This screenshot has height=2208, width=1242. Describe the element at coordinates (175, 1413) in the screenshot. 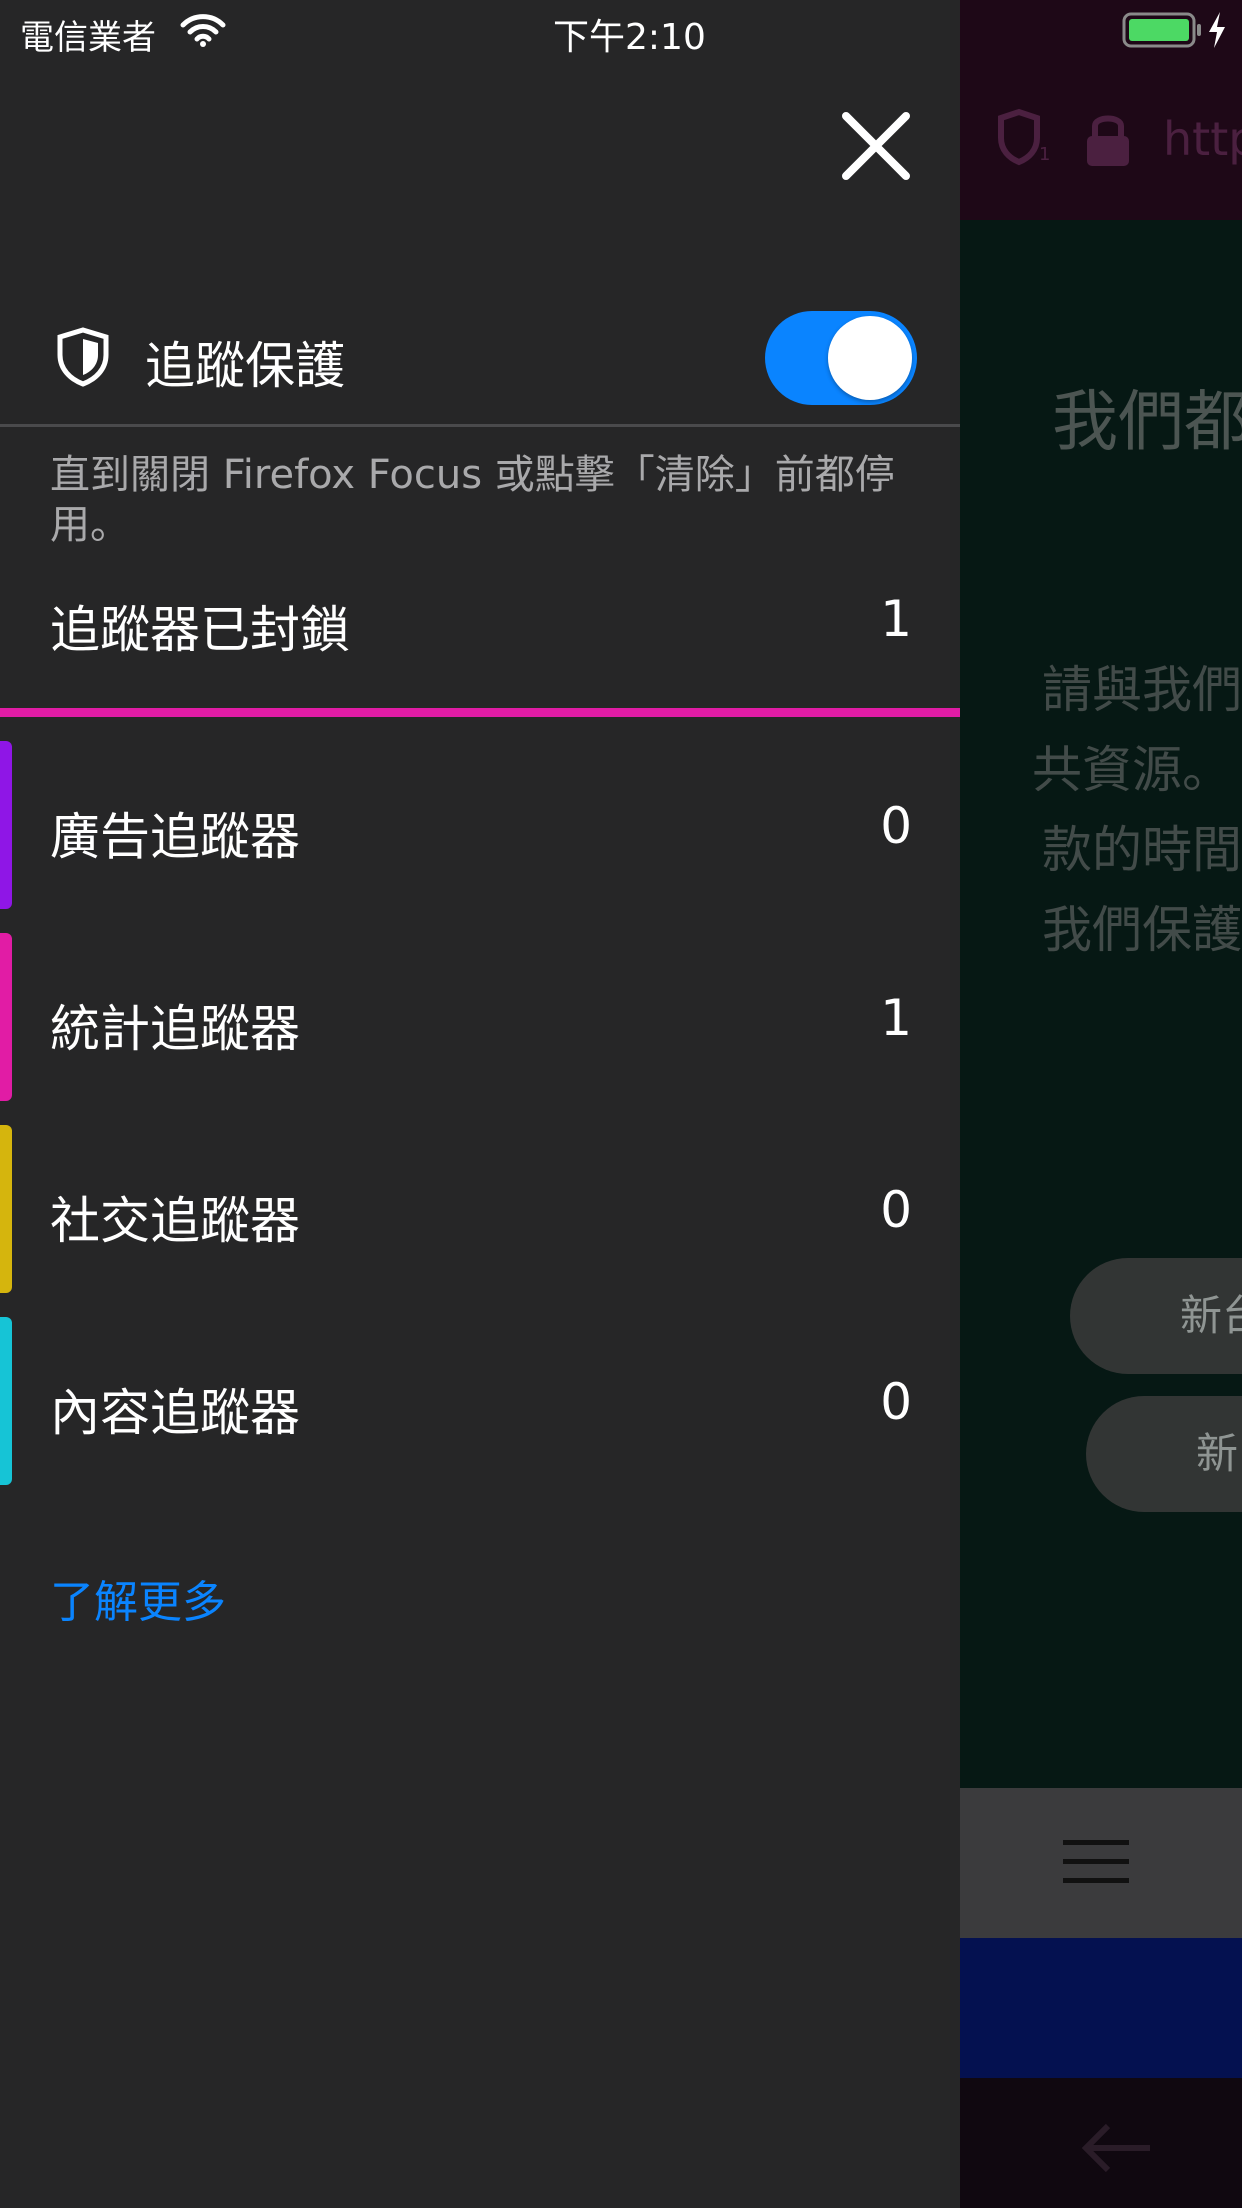

I see `category-label: 內容追蹤器` at that location.